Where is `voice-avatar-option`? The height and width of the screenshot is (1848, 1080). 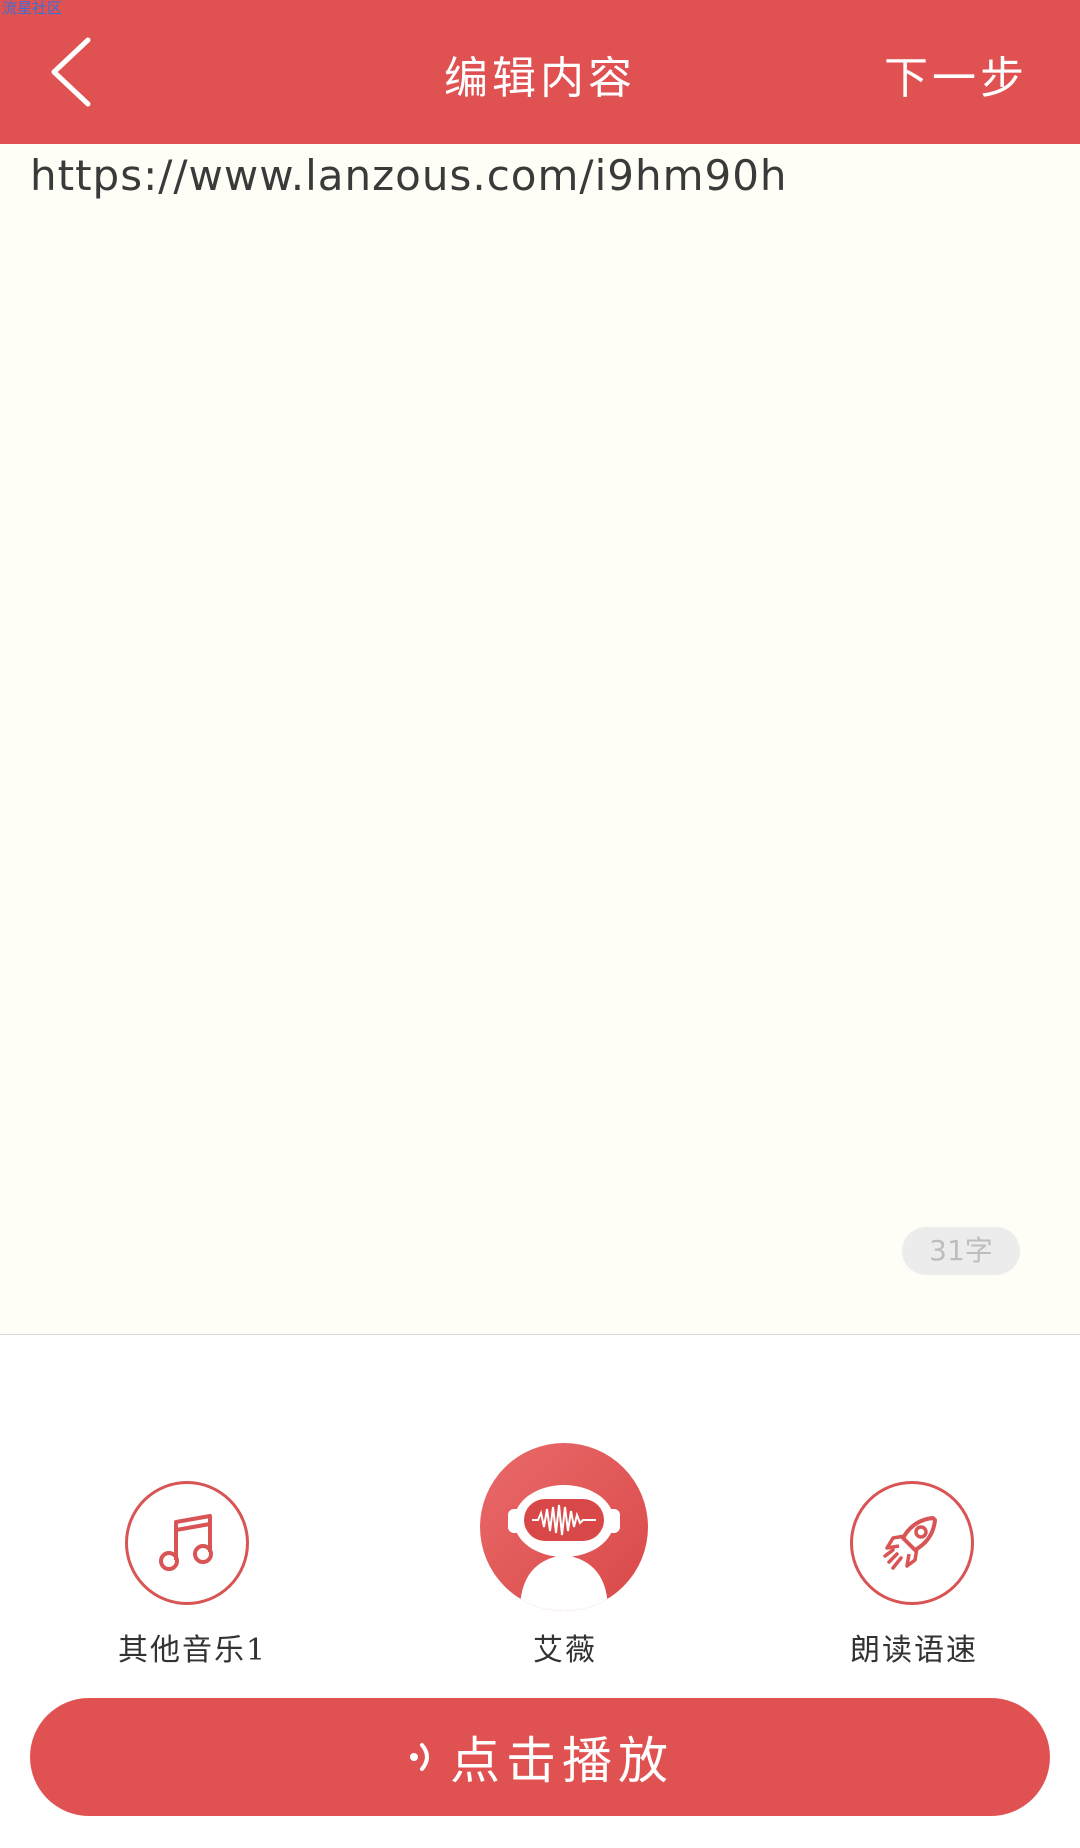 voice-avatar-option is located at coordinates (564, 1529).